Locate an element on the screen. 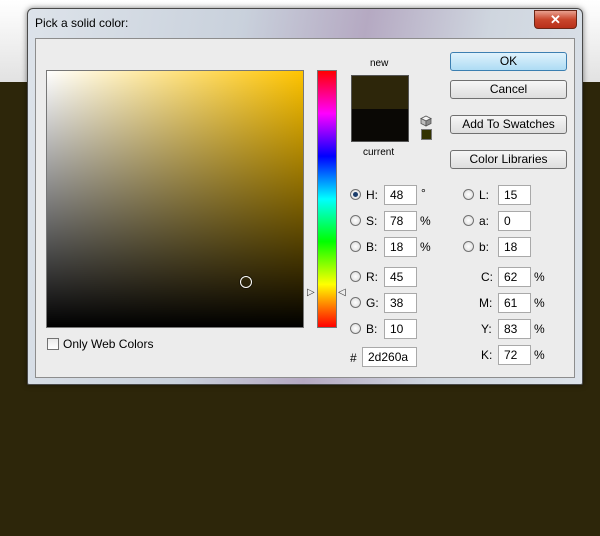 This screenshot has width=600, height=536. lightness-radio is located at coordinates (468, 194).